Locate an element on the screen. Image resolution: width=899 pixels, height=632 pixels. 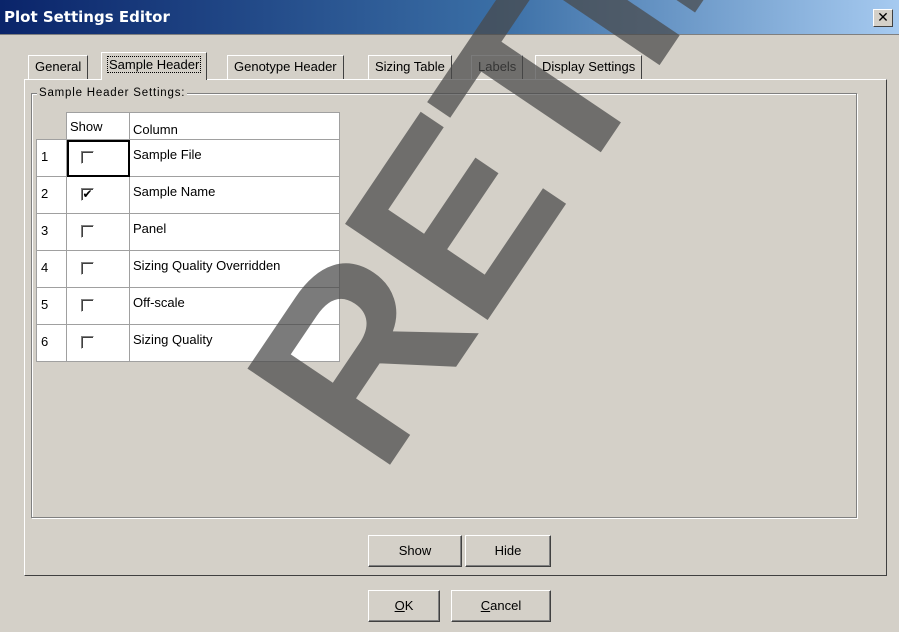
group-legend: Sample Header Settings: is located at coordinates (112, 93).